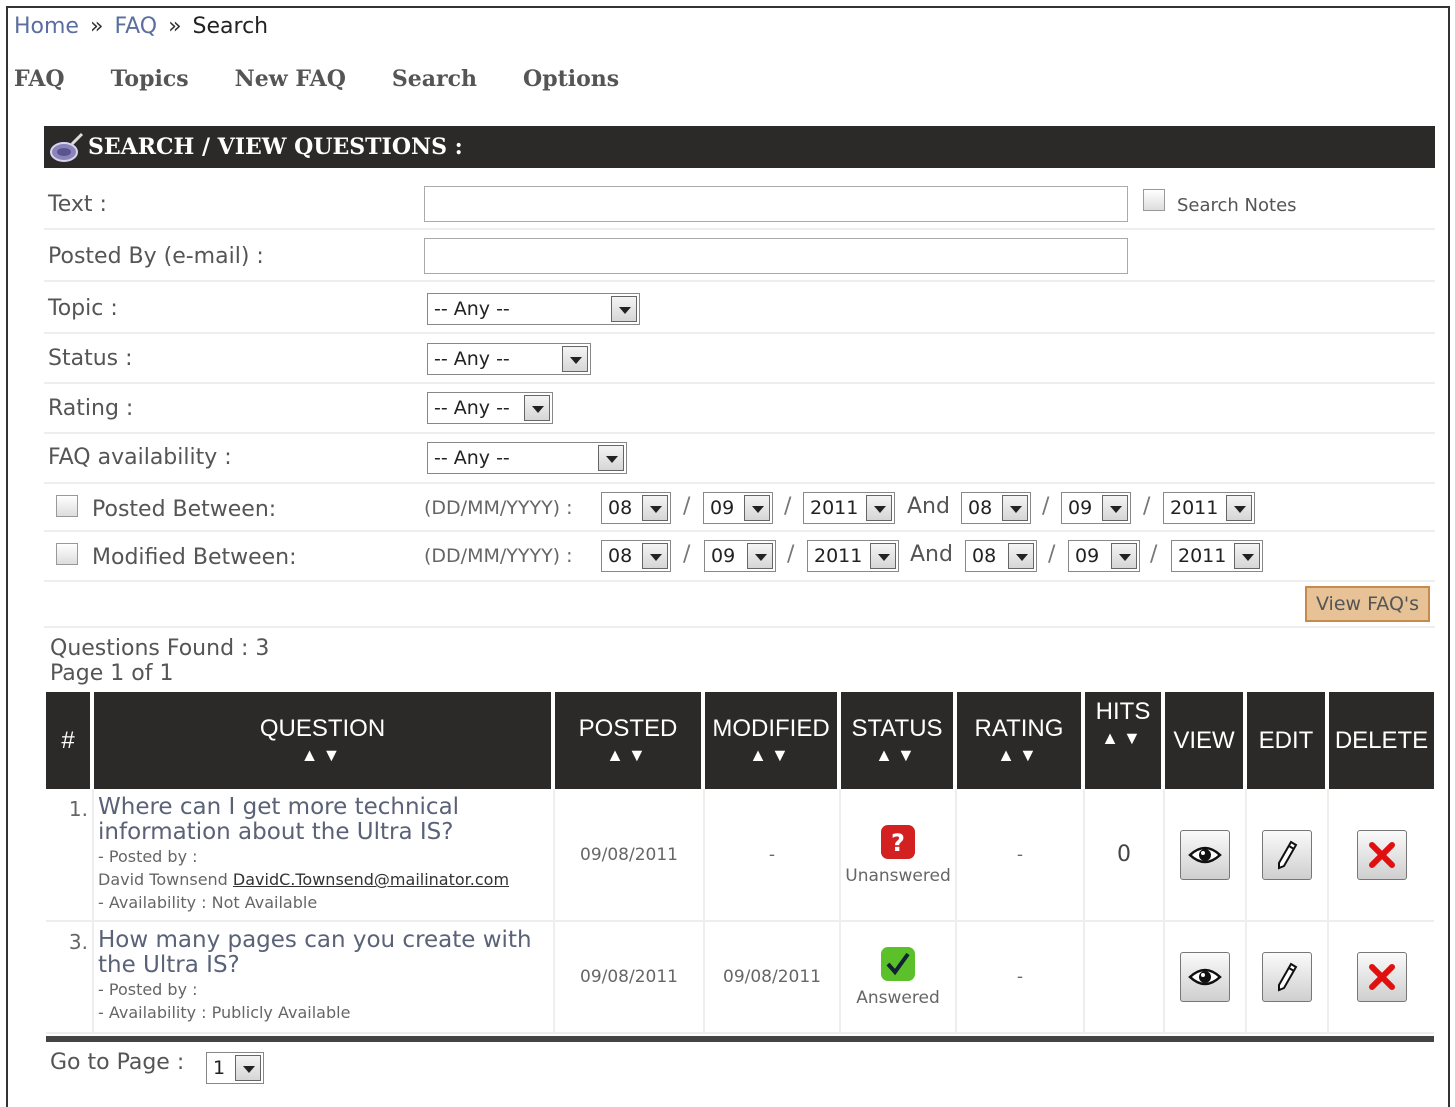 The width and height of the screenshot is (1455, 1107). Describe the element at coordinates (70, 978) in the screenshot. I see `row-number: 3.` at that location.